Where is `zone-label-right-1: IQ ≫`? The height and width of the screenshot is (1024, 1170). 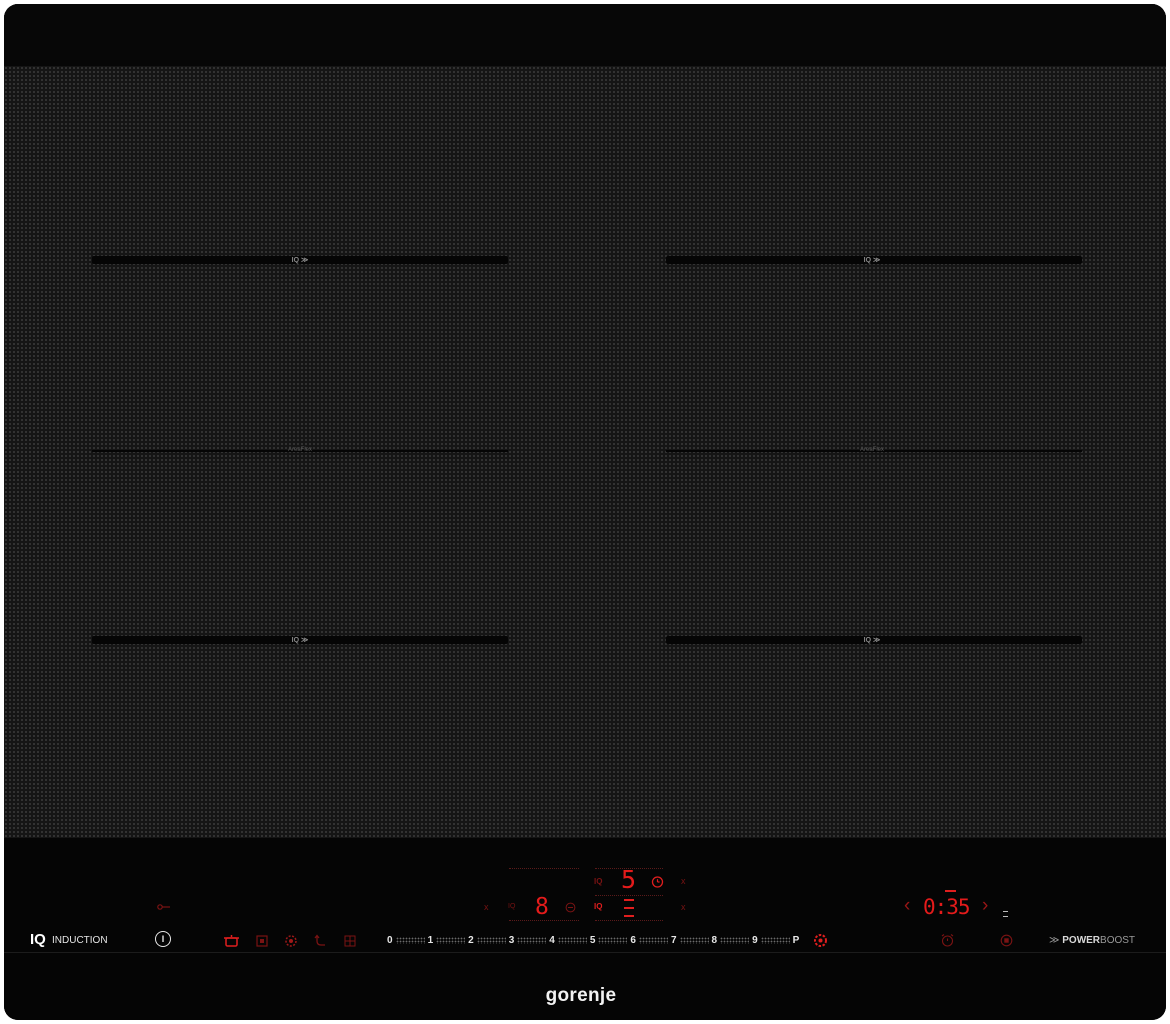 zone-label-right-1: IQ ≫ is located at coordinates (872, 260).